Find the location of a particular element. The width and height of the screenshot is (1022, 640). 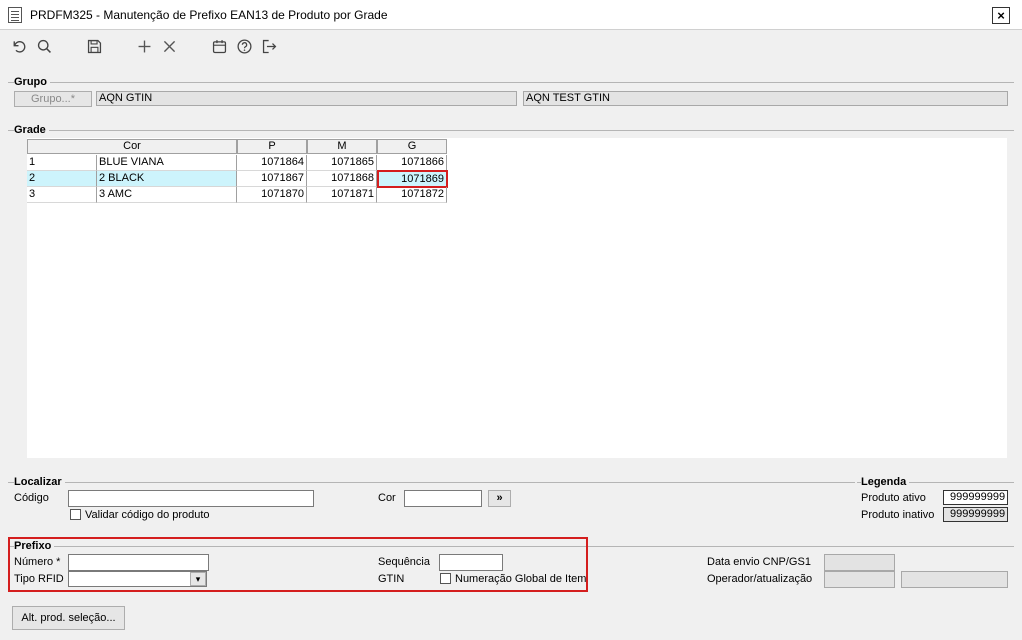

table-cell-m: 1071871 is located at coordinates (342, 195).